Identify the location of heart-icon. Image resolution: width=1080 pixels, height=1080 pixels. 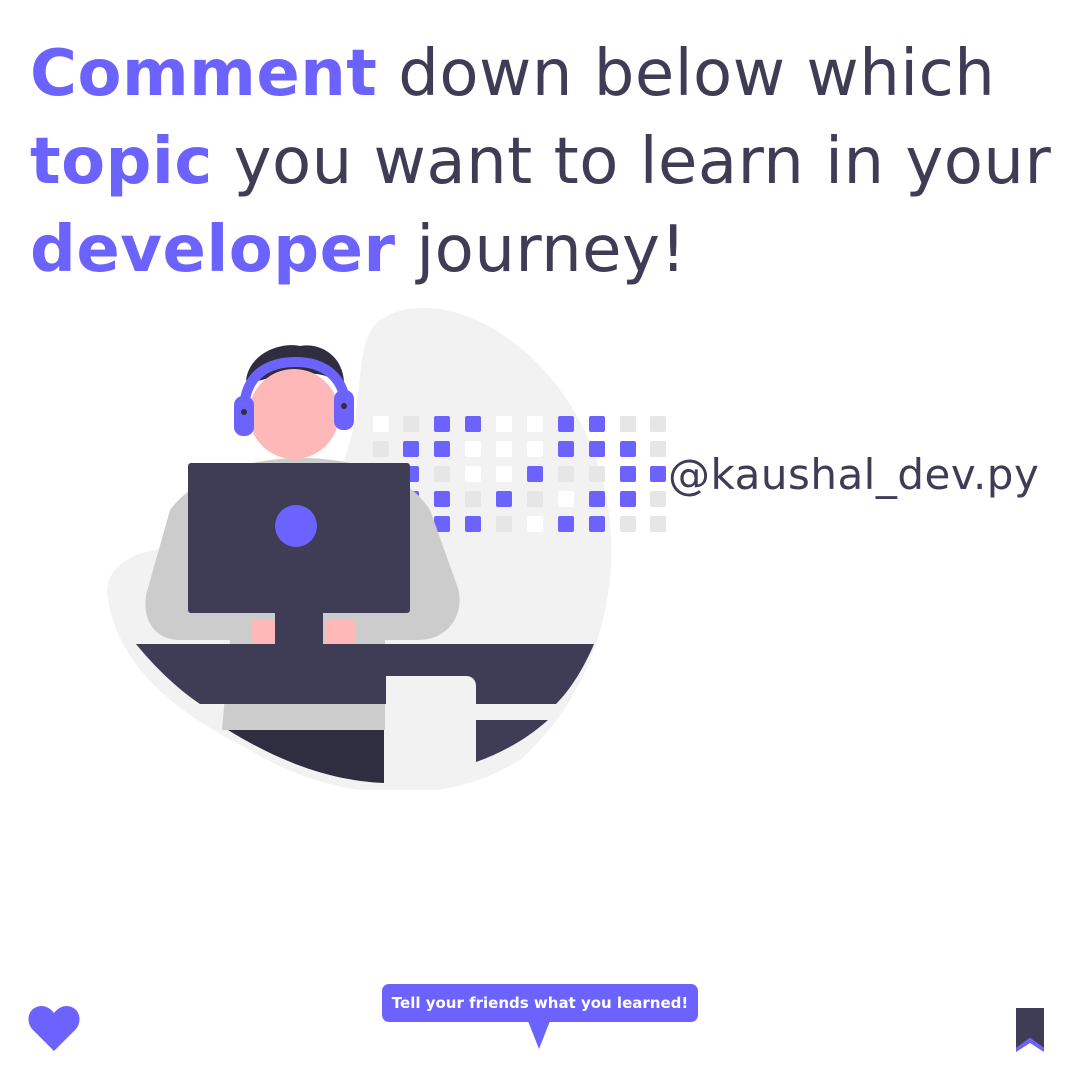
(54, 1029).